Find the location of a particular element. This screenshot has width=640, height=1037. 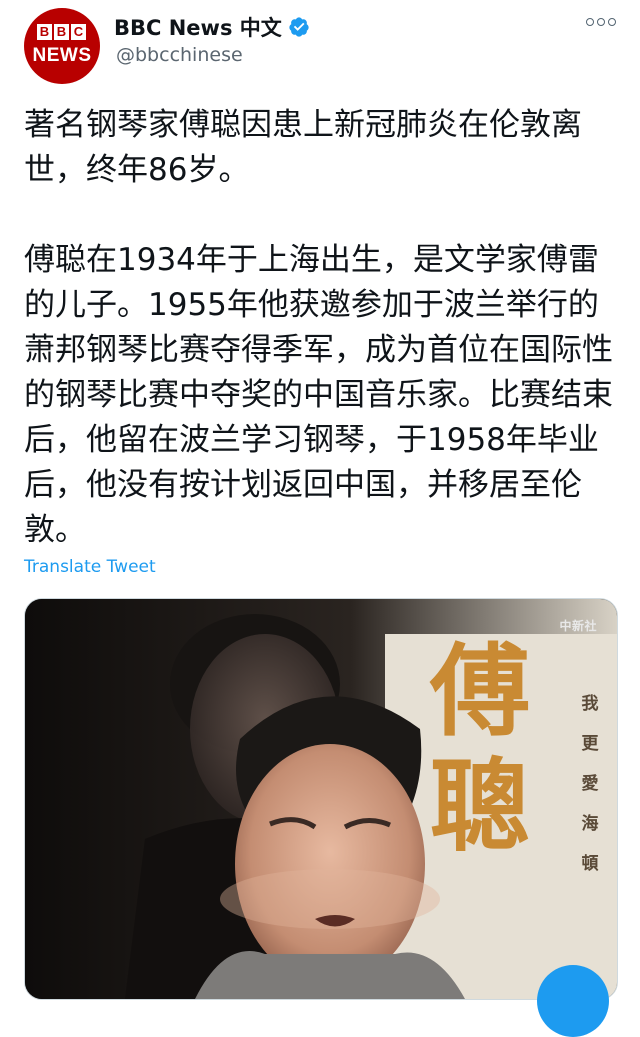

poster-side-text: 我更愛海頓 is located at coordinates (590, 784).